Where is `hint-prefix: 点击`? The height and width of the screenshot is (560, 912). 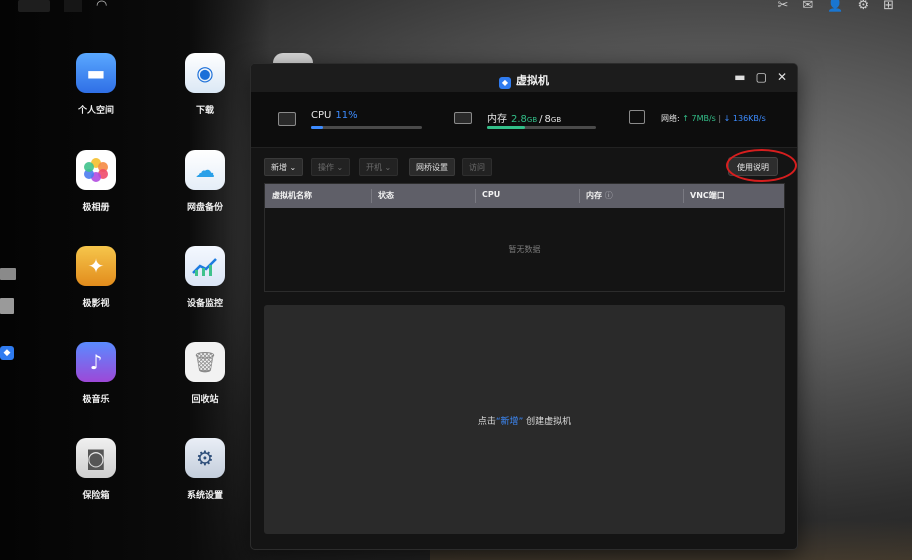
hint-prefix: 点击 is located at coordinates (486, 422).